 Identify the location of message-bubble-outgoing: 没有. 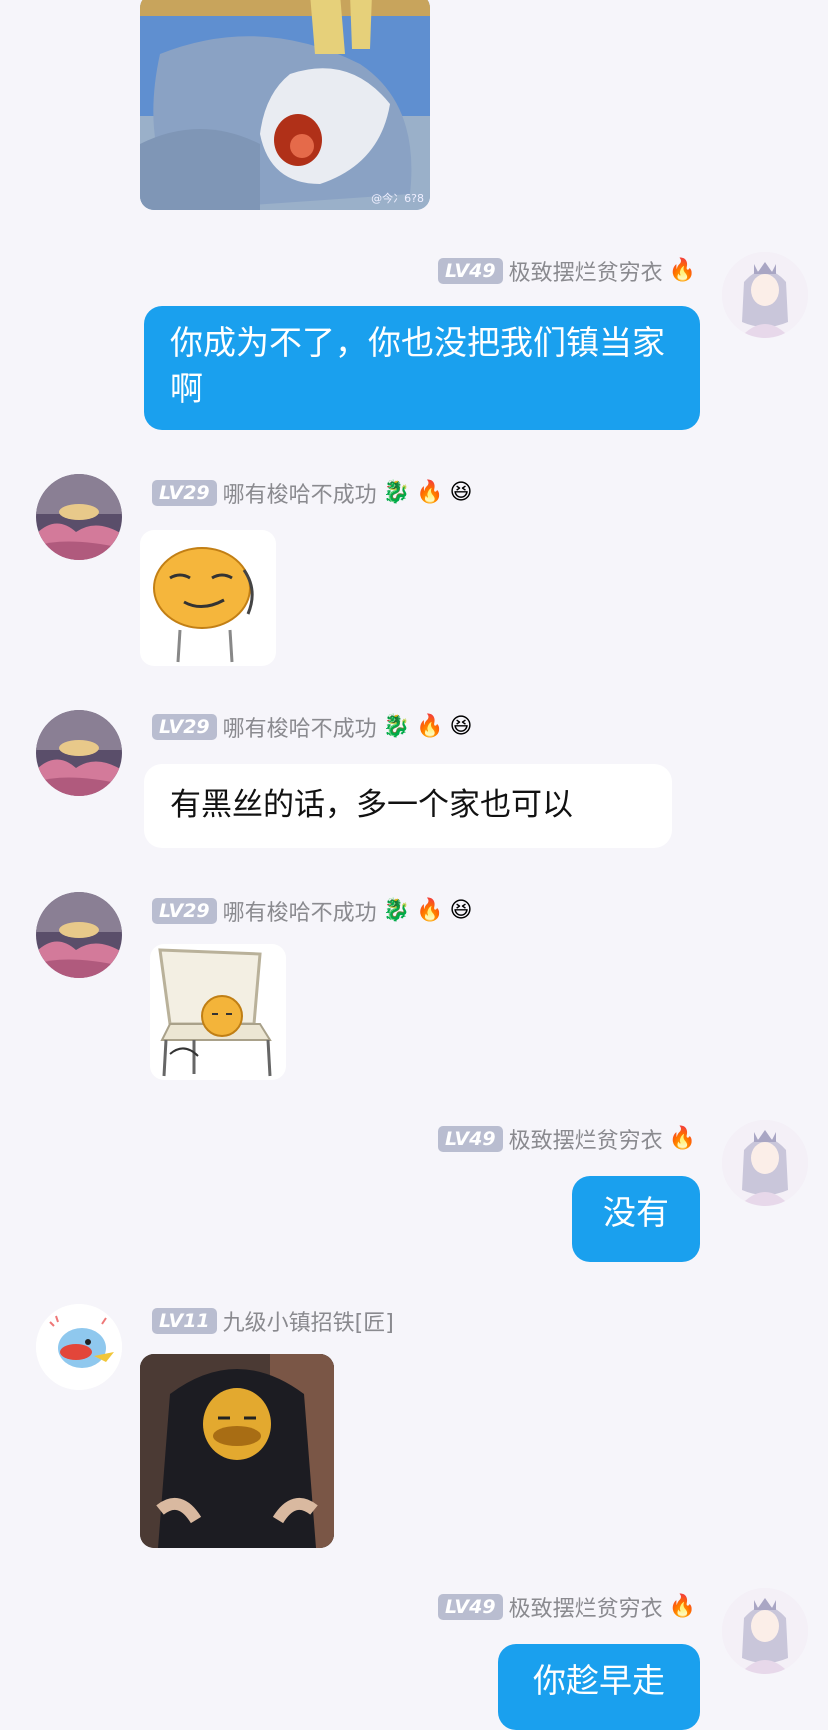
(636, 1219).